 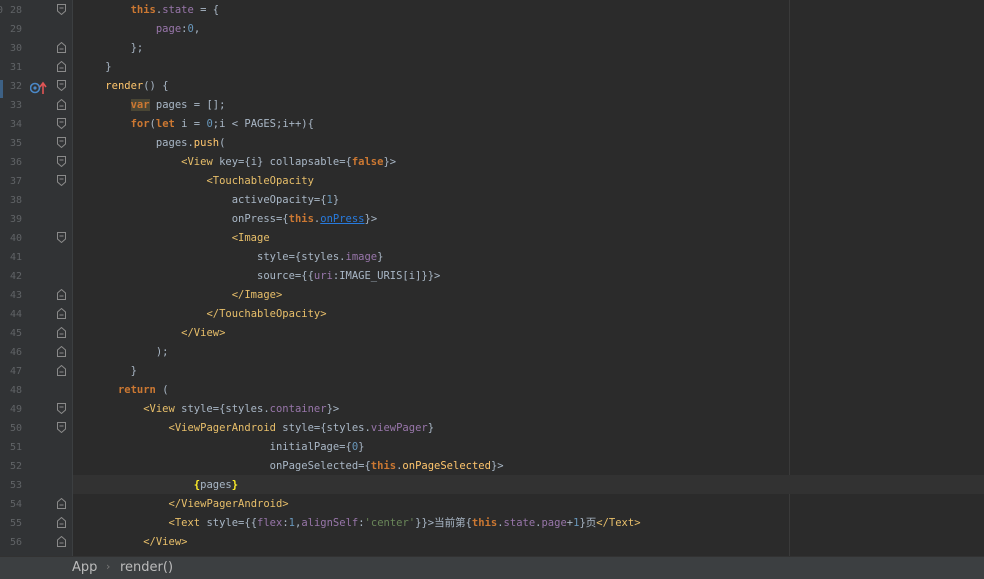 What do you see at coordinates (187, 105) in the screenshot?
I see `code-token: pages = [];` at bounding box center [187, 105].